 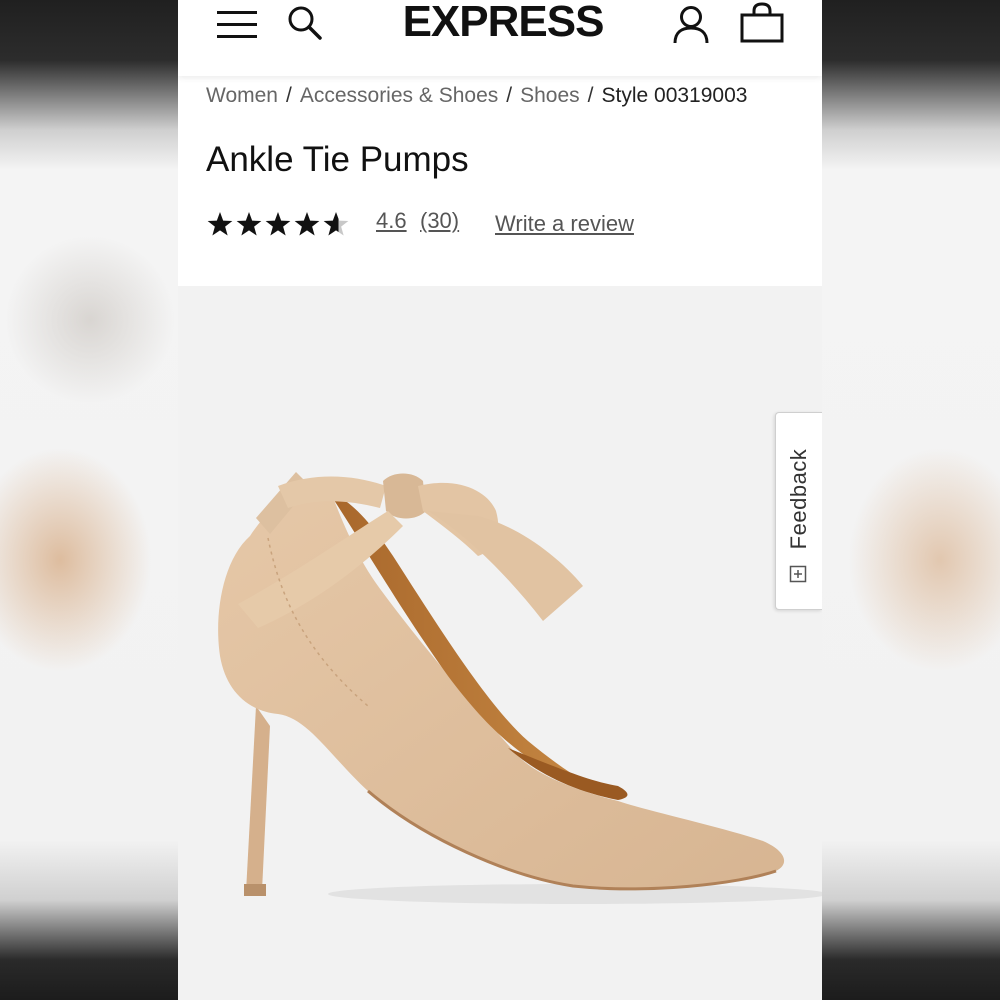 I want to click on account-icon, so click(x=691, y=24).